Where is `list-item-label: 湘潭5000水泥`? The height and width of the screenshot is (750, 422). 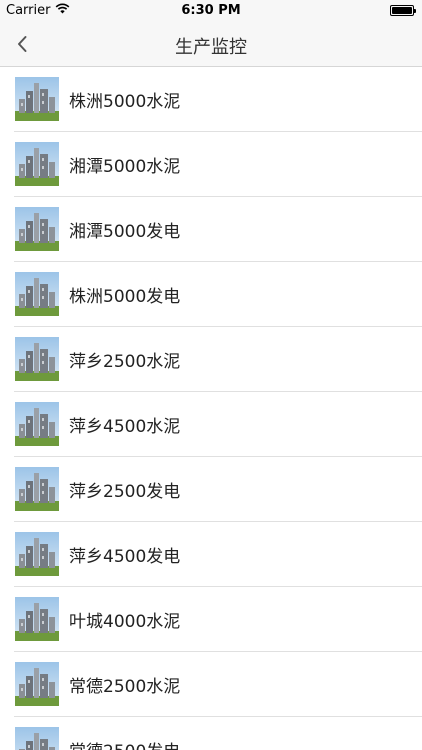
list-item-label: 湘潭5000水泥 is located at coordinates (125, 167).